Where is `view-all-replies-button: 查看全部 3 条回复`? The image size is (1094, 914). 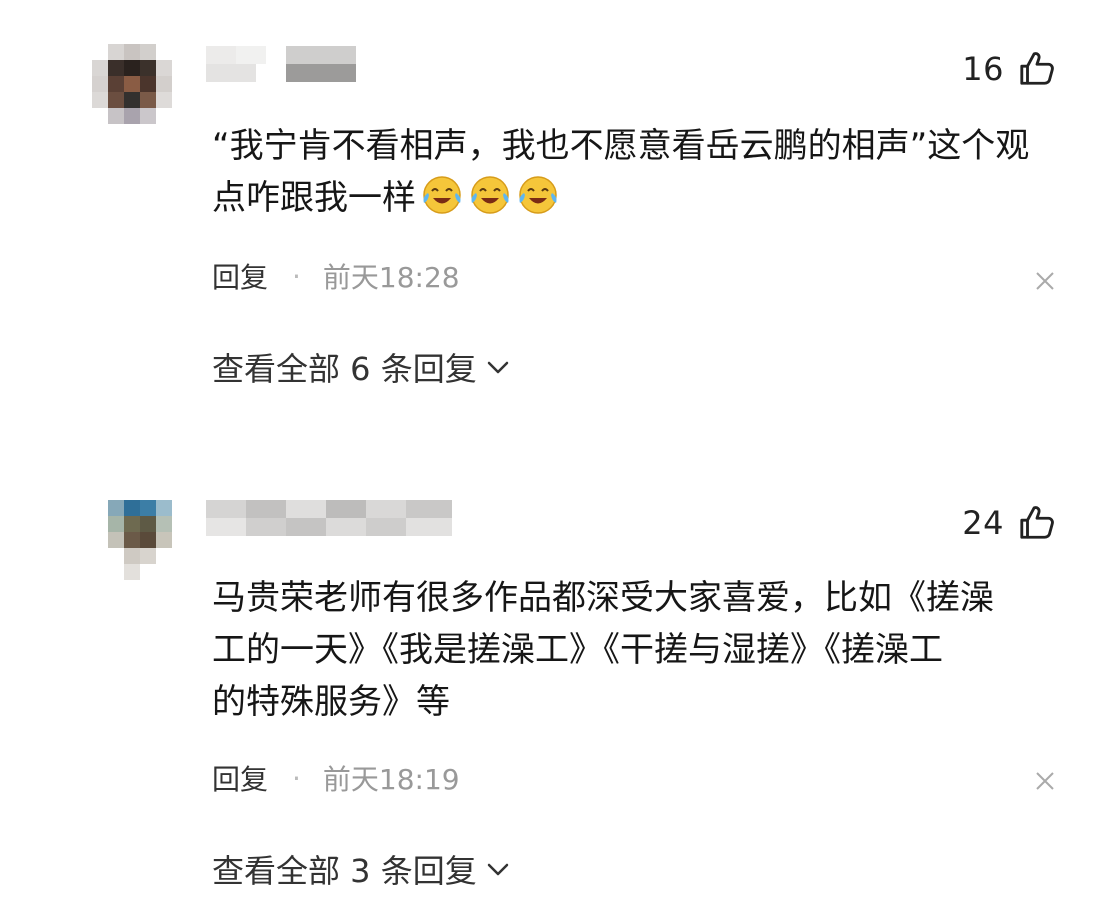 view-all-replies-button: 查看全部 3 条回复 is located at coordinates (361, 869).